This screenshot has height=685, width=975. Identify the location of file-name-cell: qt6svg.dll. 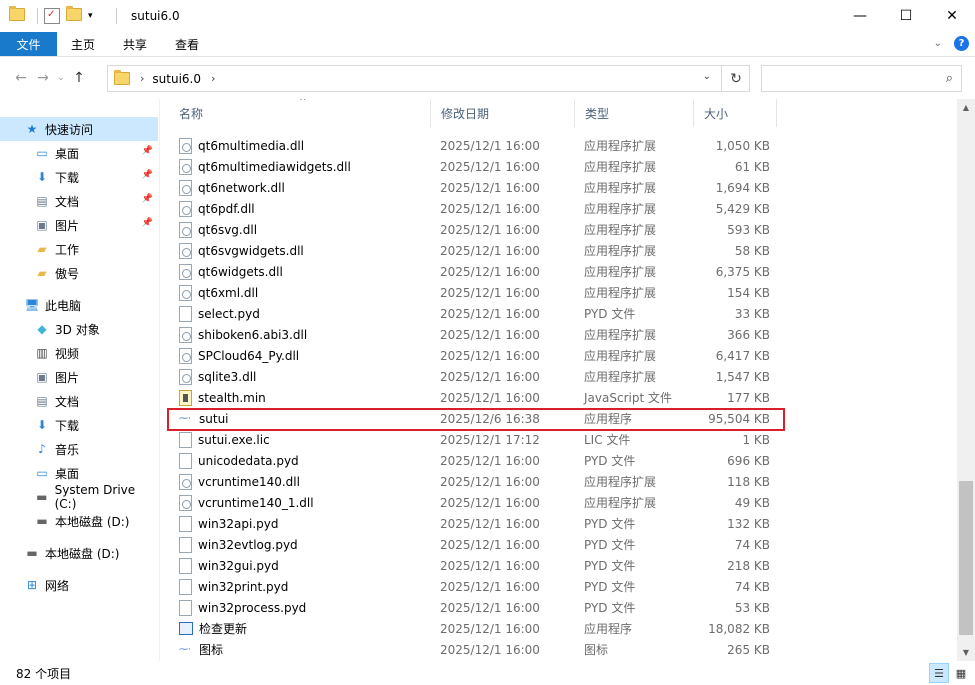
(218, 229).